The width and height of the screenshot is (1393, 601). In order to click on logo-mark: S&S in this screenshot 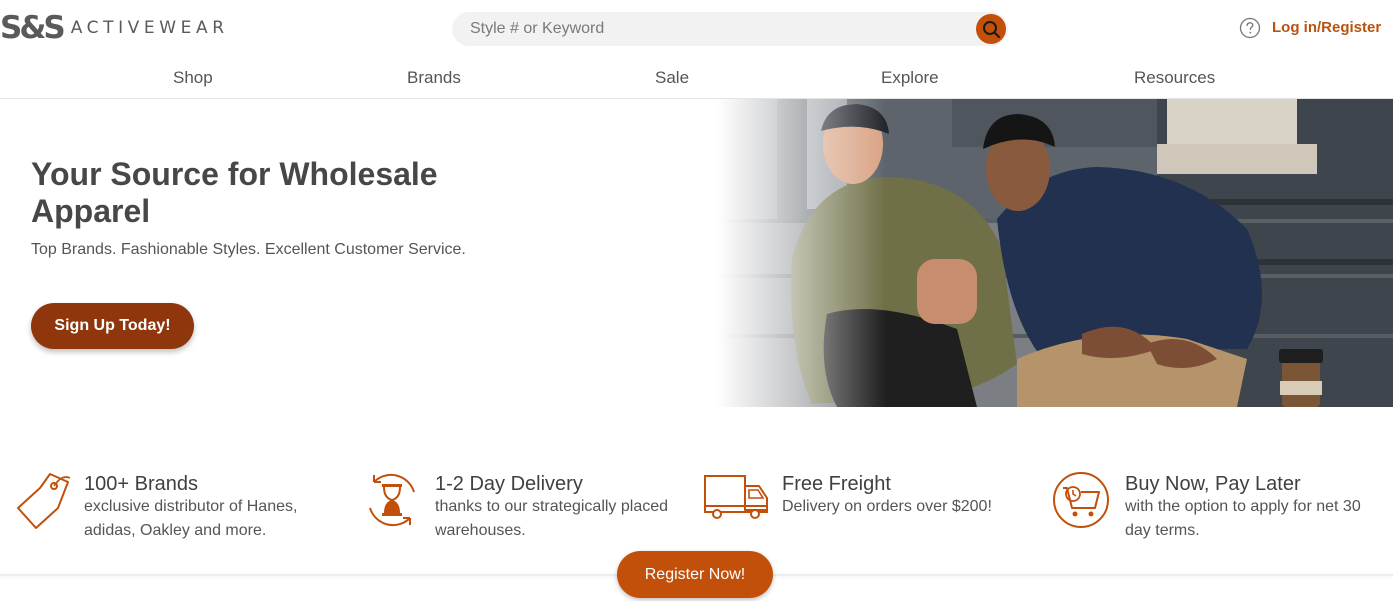, I will do `click(33, 28)`.